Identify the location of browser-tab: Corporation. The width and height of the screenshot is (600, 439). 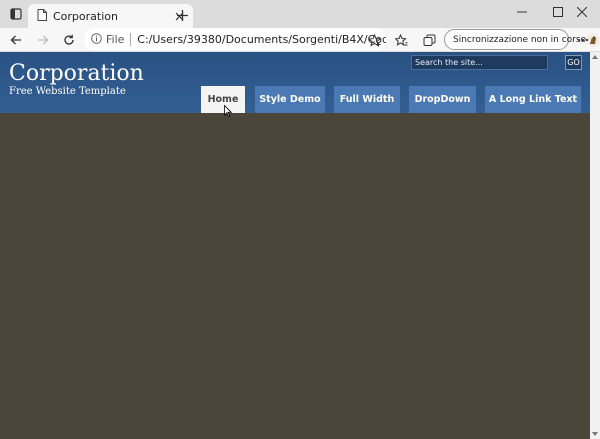
(110, 16).